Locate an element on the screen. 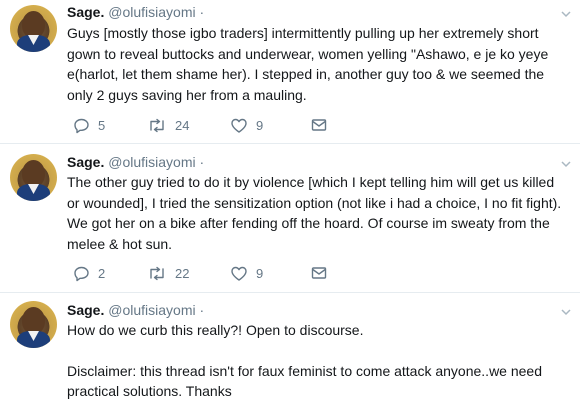 The width and height of the screenshot is (580, 408). reply-button: 5 is located at coordinates (89, 125).